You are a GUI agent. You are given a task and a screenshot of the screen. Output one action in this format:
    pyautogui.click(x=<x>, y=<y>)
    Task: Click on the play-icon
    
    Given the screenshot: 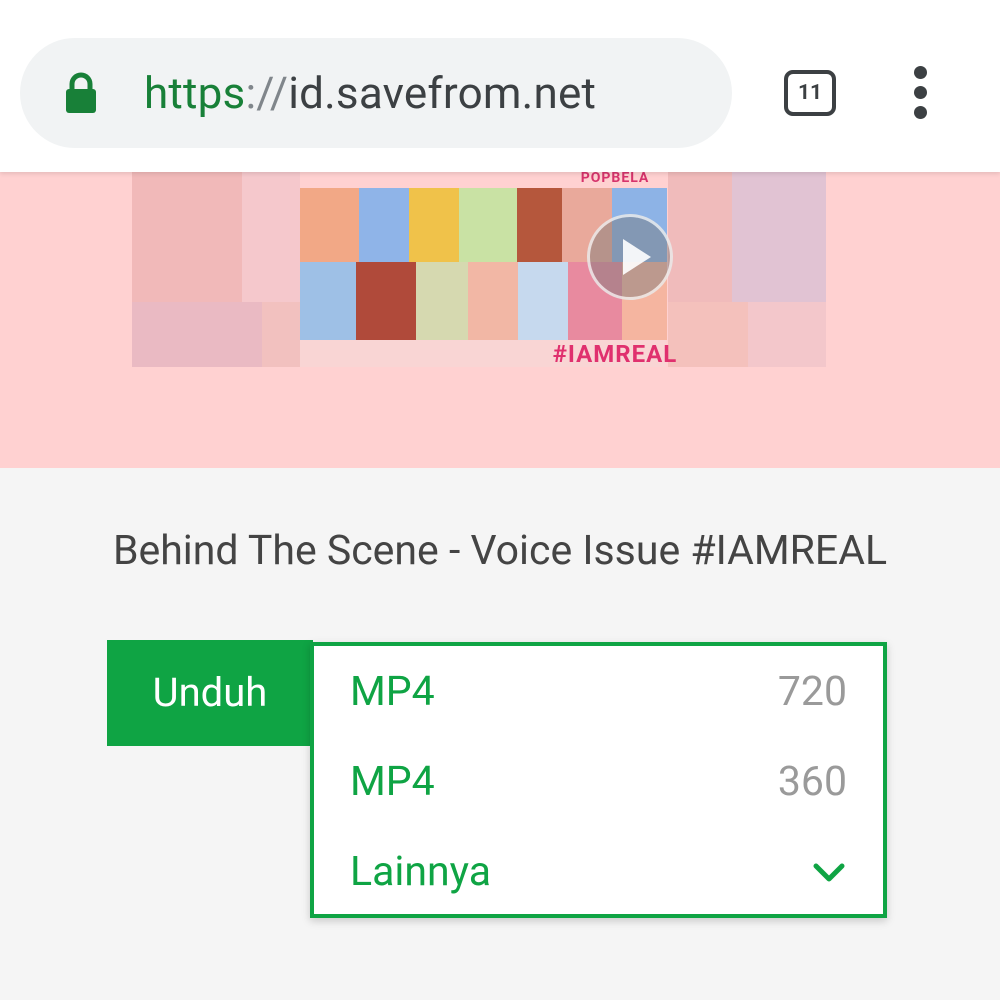 What is the action you would take?
    pyautogui.click(x=630, y=257)
    